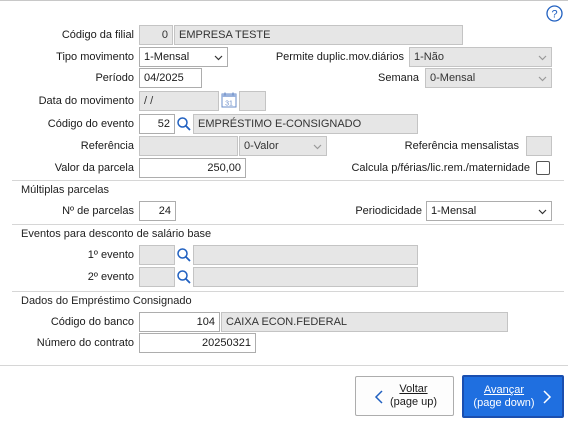  I want to click on evento1-code-field, so click(157, 255).